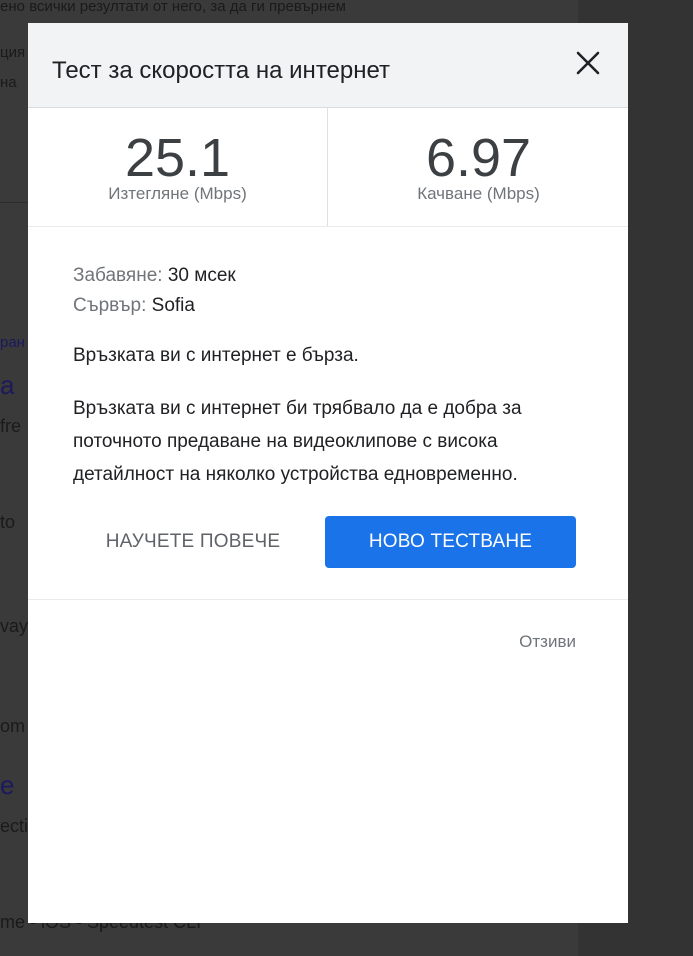 This screenshot has width=693, height=956. I want to click on background-link: a, so click(7, 385).